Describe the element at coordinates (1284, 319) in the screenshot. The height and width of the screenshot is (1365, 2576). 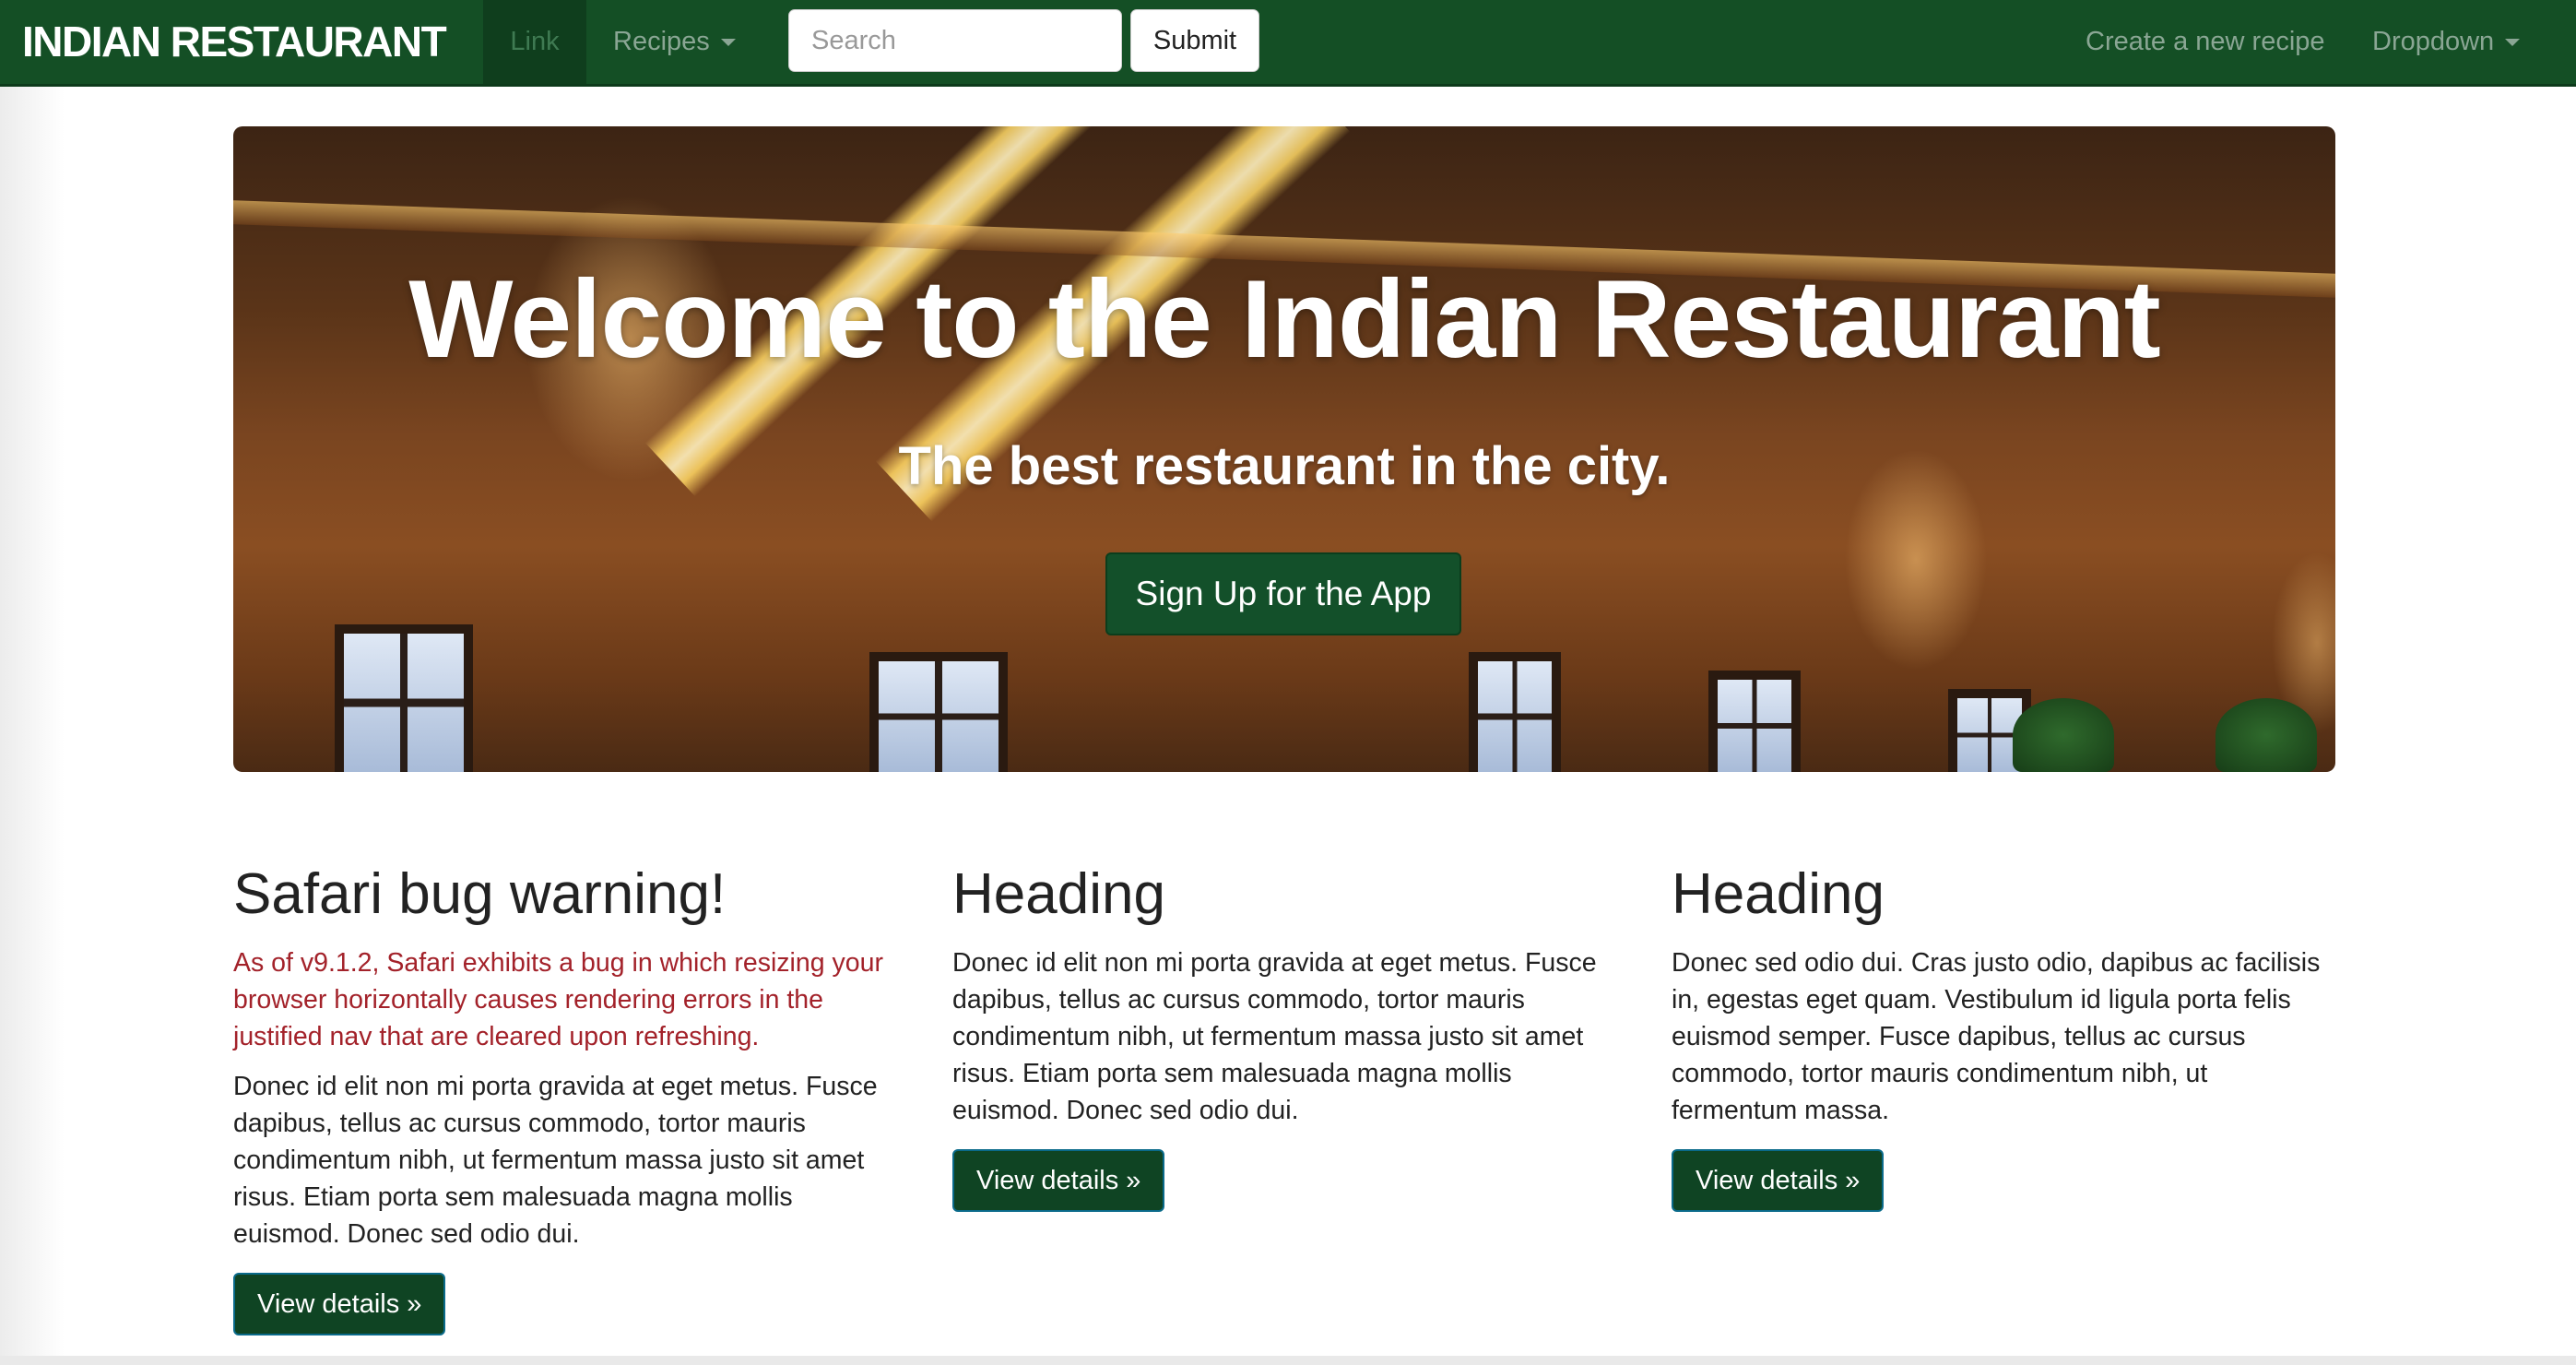
I see `hero-title: Welcome to the Indian Restaurant` at that location.